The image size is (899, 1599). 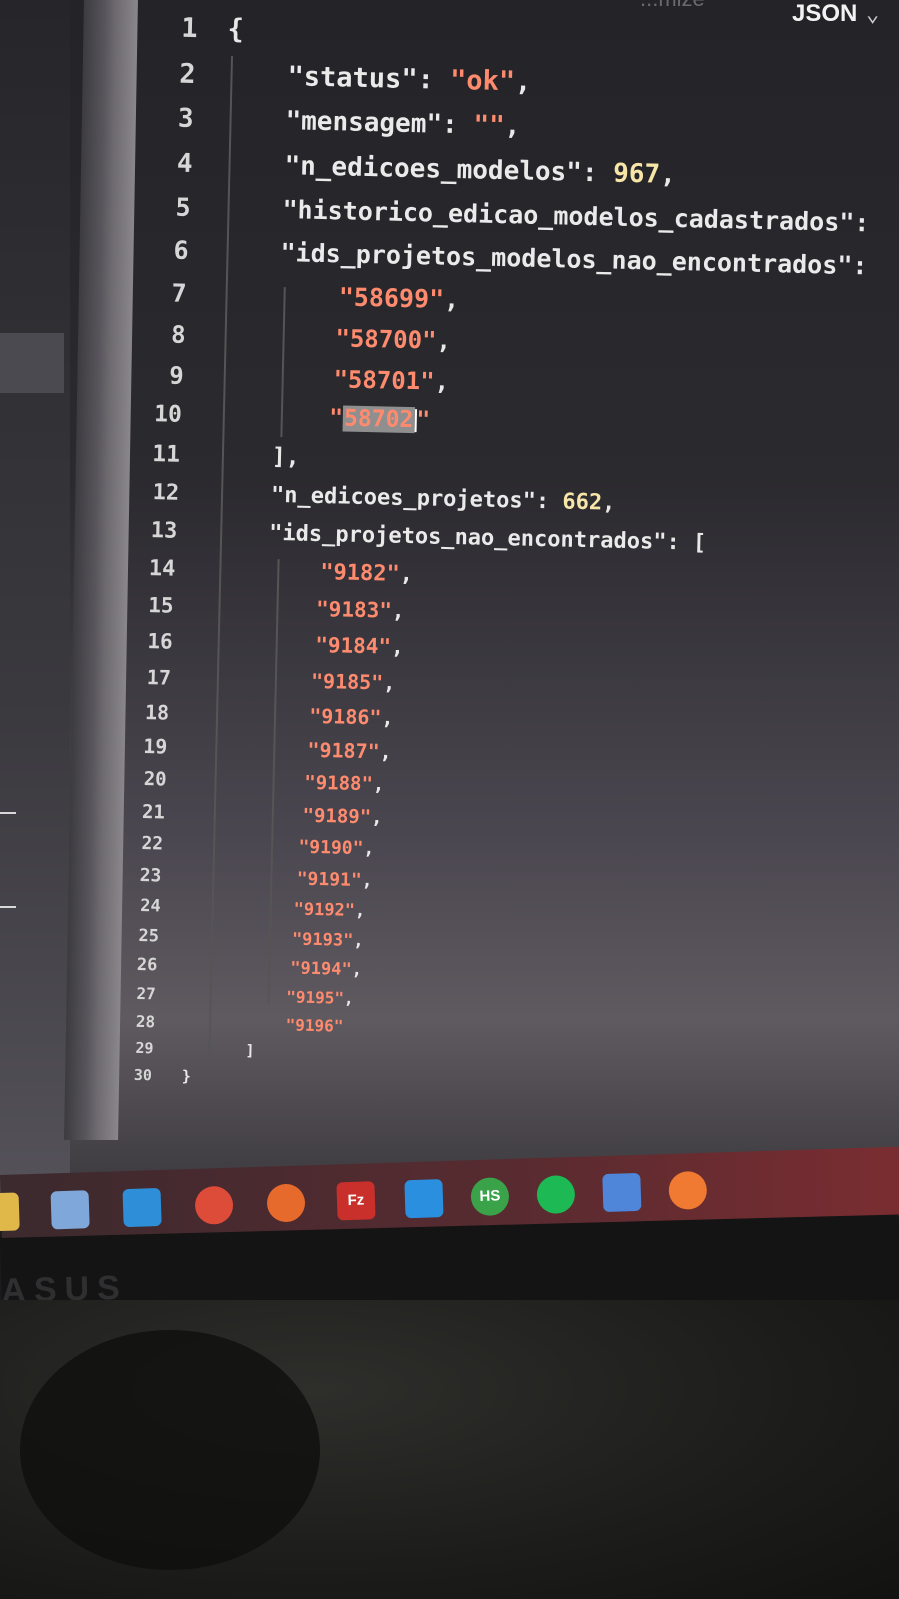 I want to click on file-explorer-panel, so click(x=35, y=600).